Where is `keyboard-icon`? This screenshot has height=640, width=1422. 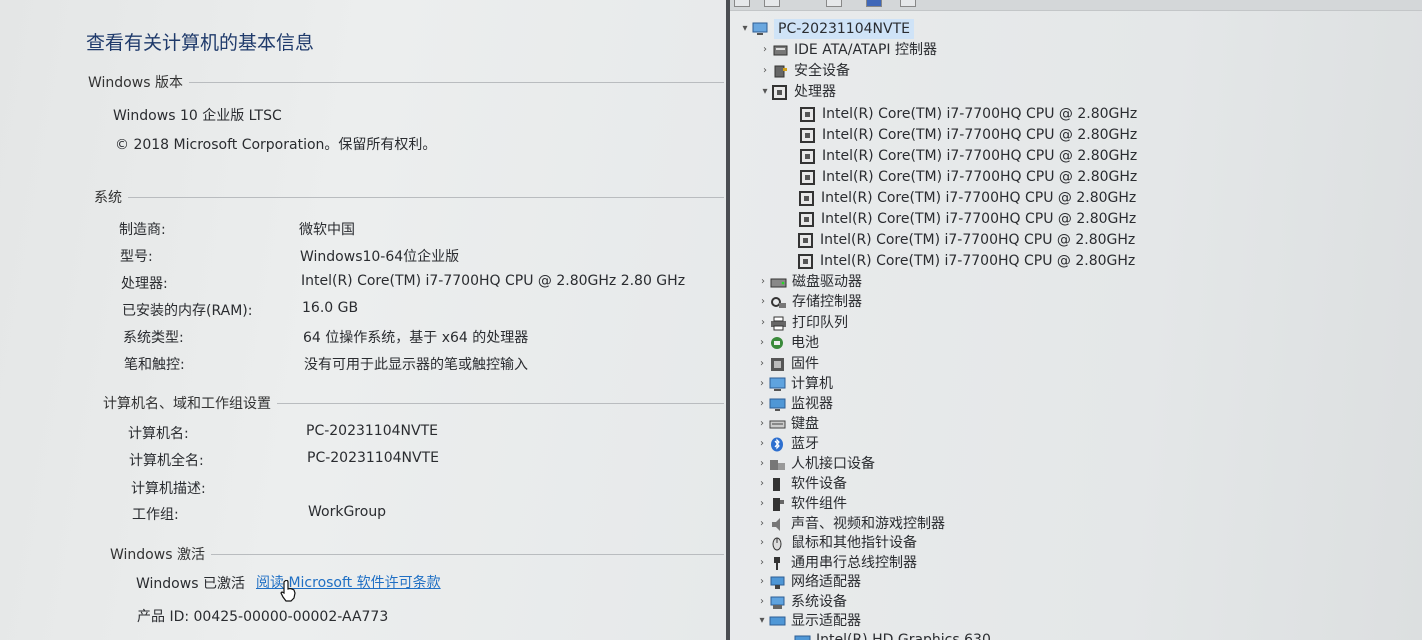
keyboard-icon is located at coordinates (777, 424).